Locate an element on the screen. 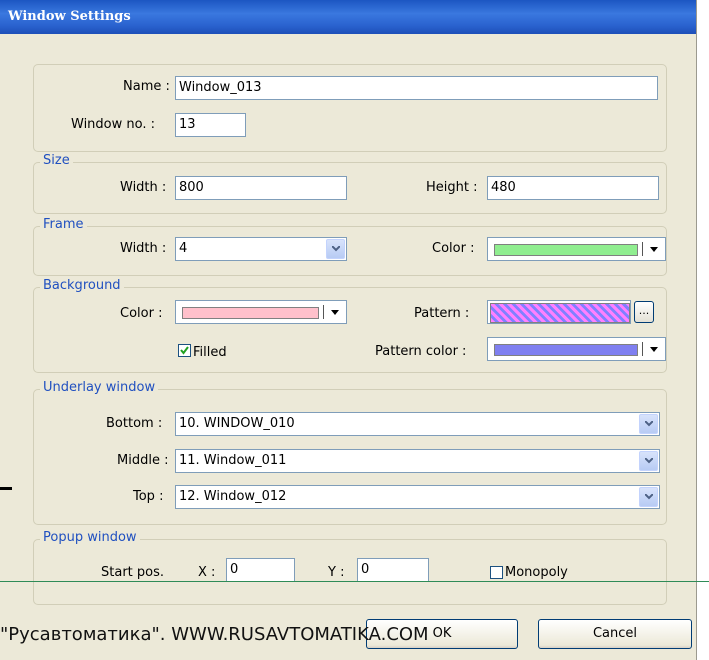 Image resolution: width=709 pixels, height=660 pixels. background-color-swatch is located at coordinates (250, 313).